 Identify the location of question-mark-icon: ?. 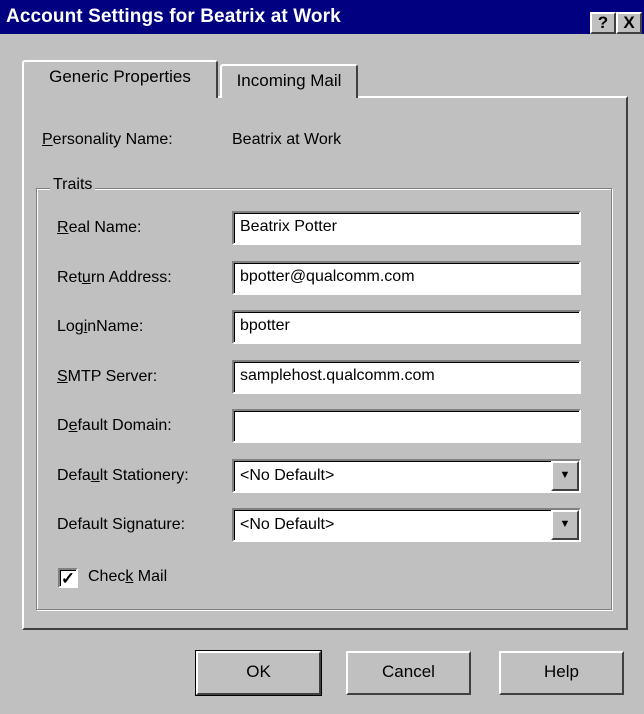
(603, 22).